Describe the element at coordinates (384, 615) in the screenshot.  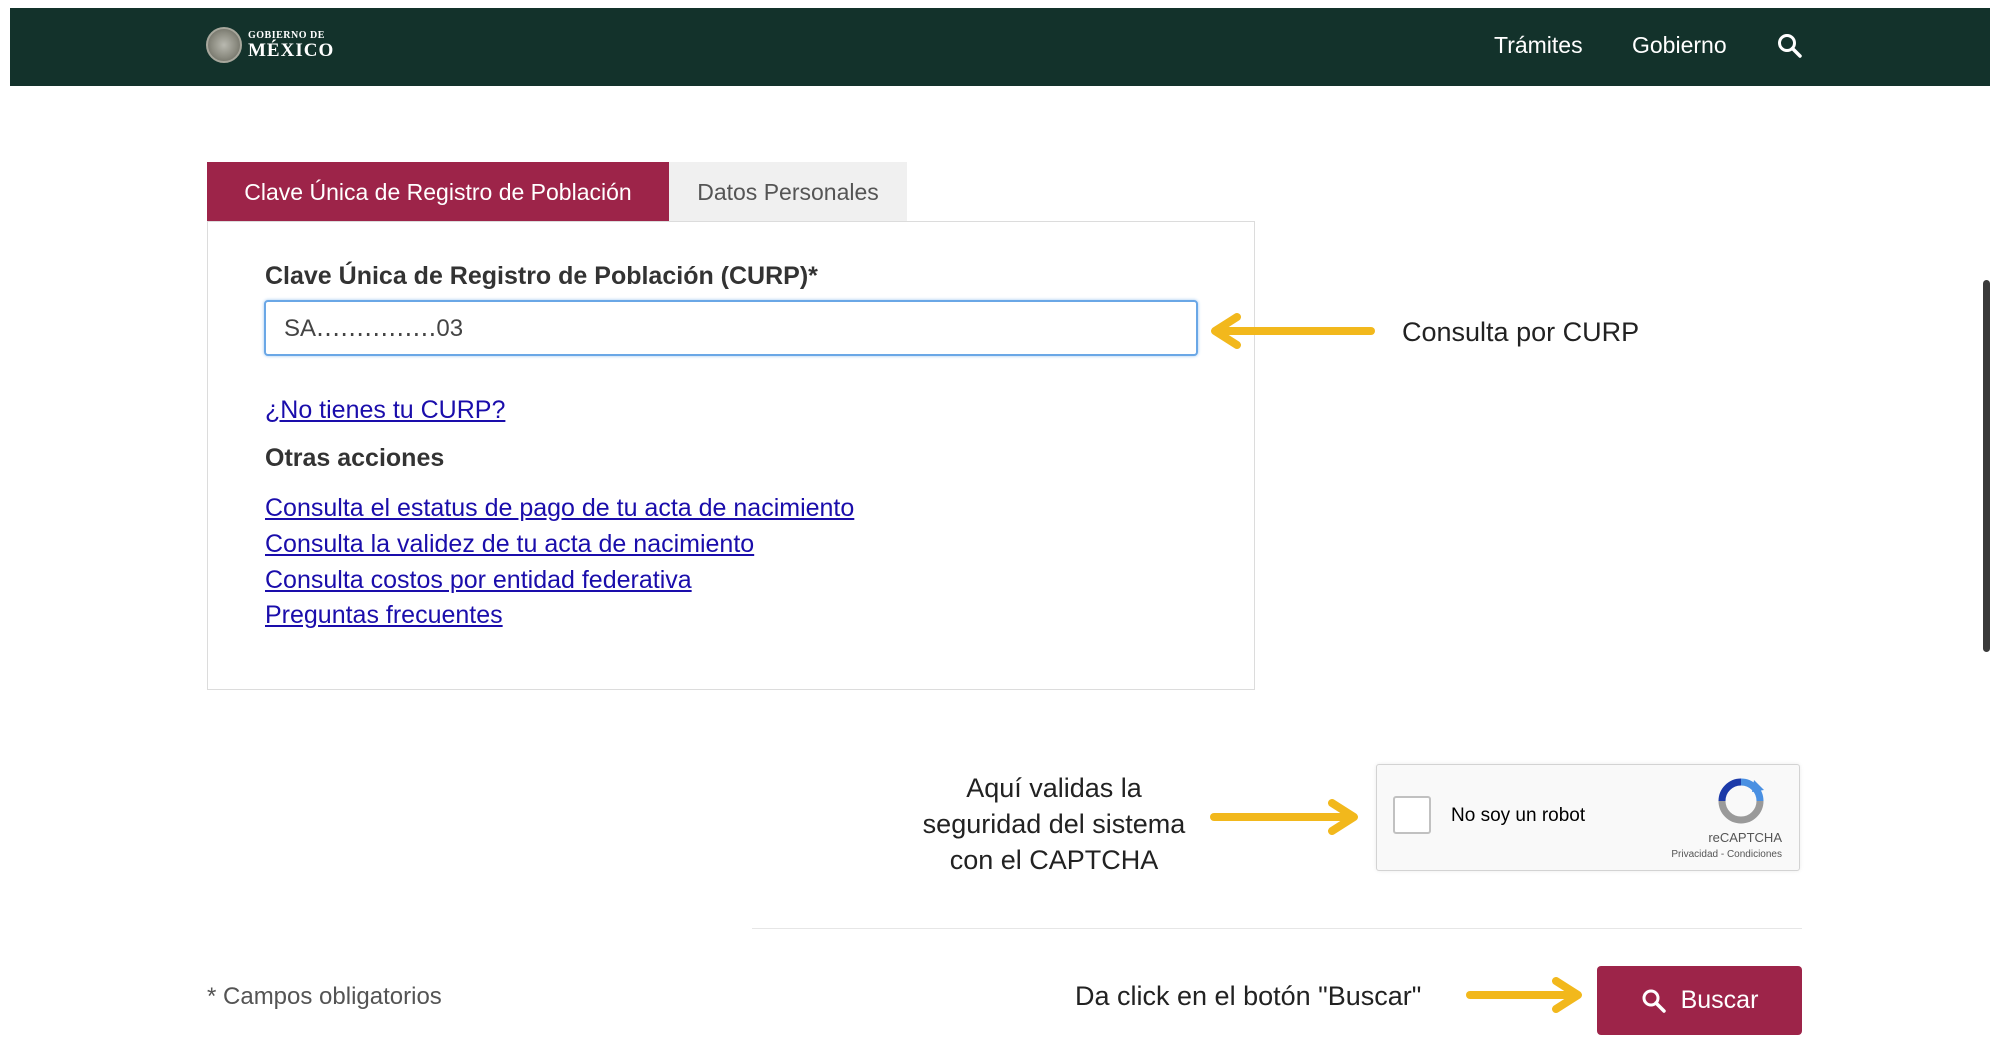
I see `preguntas-frecuentes-link: Preguntas frecuentes` at that location.